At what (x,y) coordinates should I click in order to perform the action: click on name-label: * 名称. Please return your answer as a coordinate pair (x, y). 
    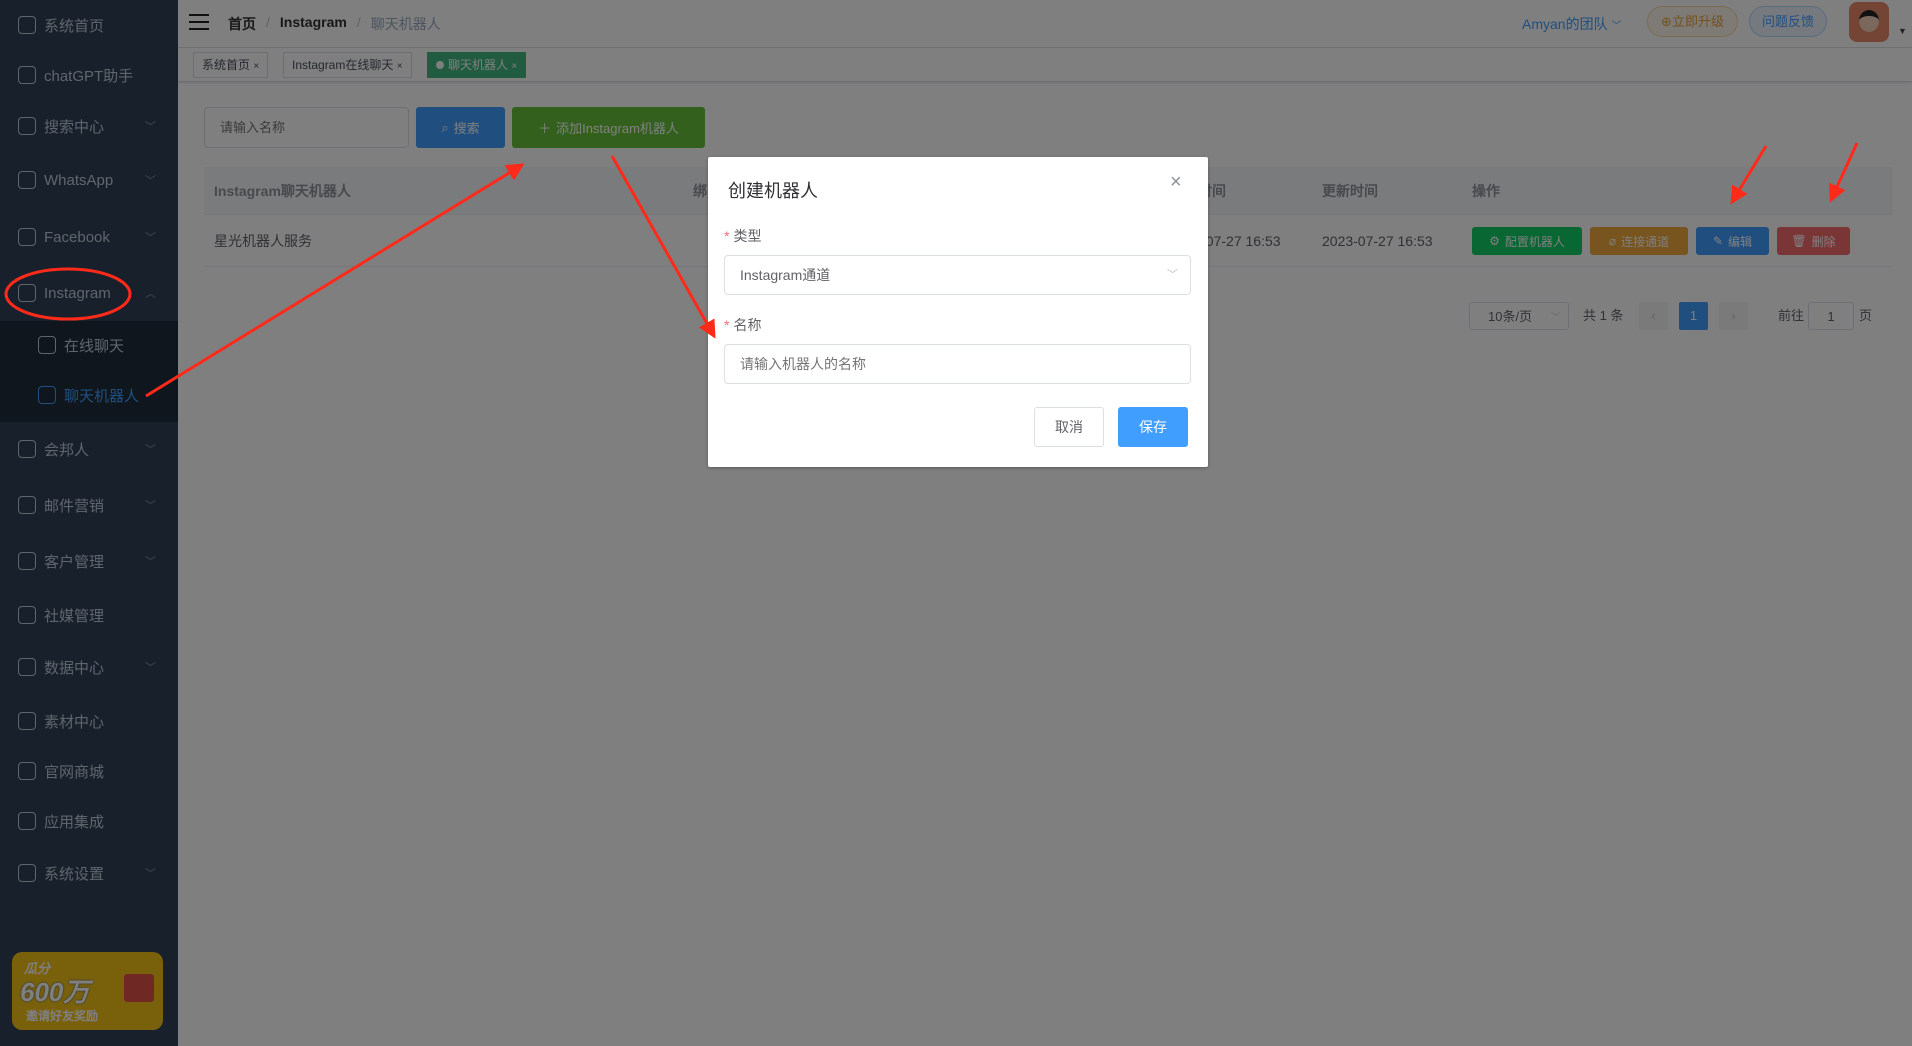
    Looking at the image, I should click on (743, 325).